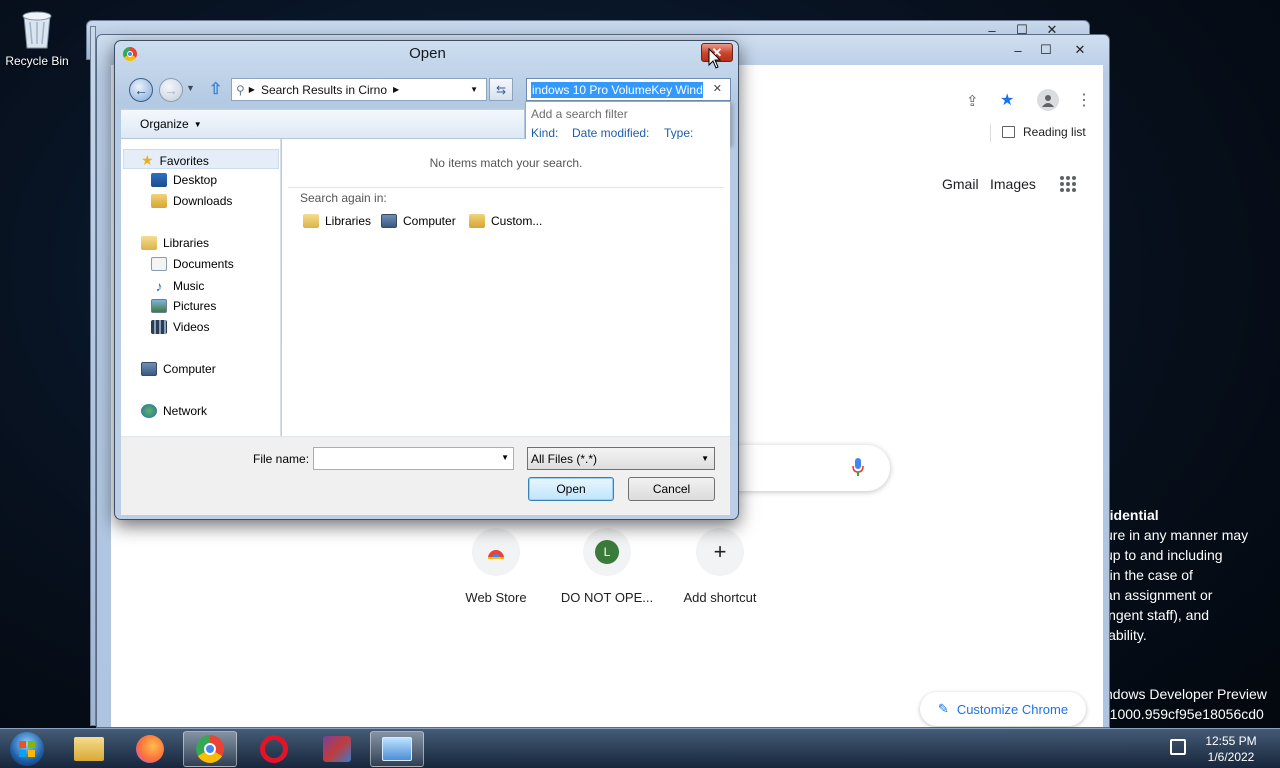 The width and height of the screenshot is (1280, 768). What do you see at coordinates (1159, 595) in the screenshot?
I see `watermark-line: an assignment or` at bounding box center [1159, 595].